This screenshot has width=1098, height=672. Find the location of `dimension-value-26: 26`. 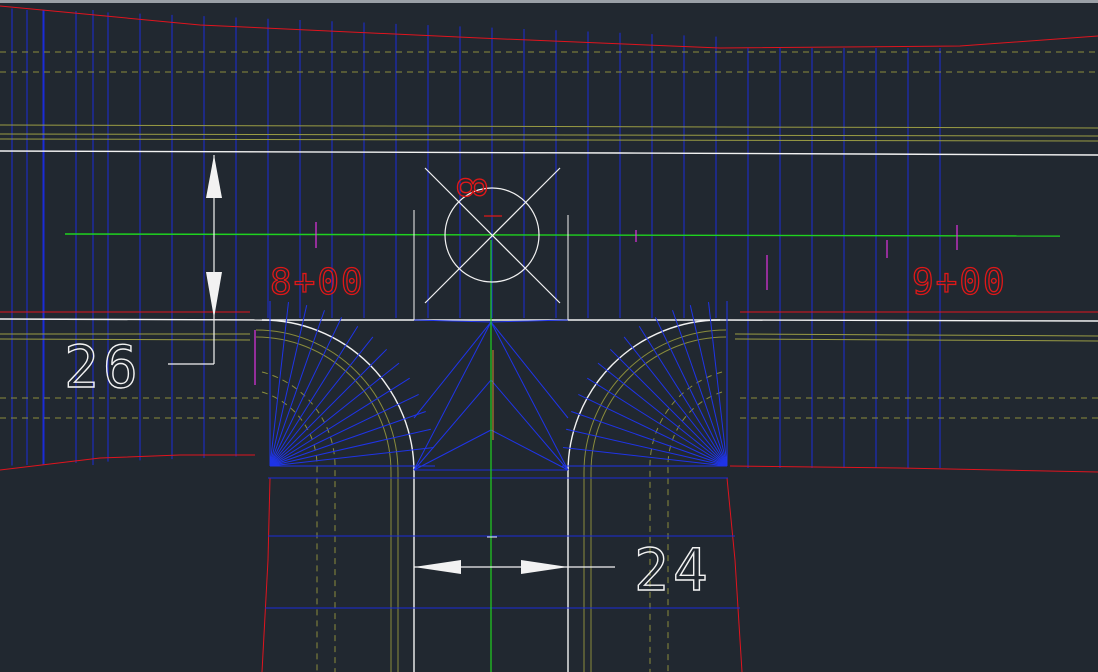

dimension-value-26: 26 is located at coordinates (103, 367).